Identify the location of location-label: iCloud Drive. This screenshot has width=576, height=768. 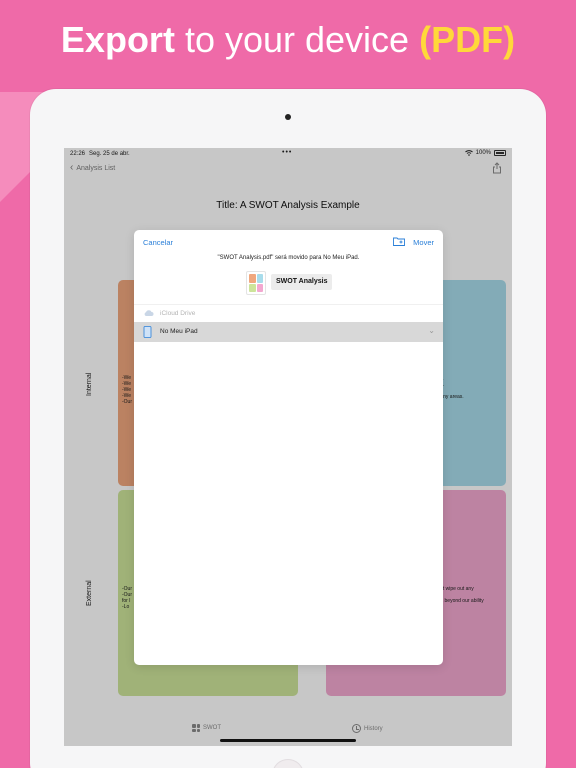
(178, 313).